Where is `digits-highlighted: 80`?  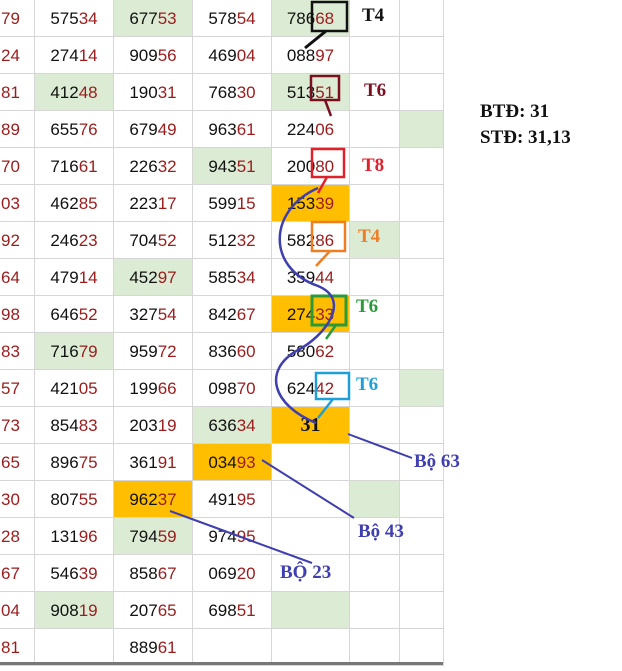
digits-highlighted: 80 is located at coordinates (325, 166).